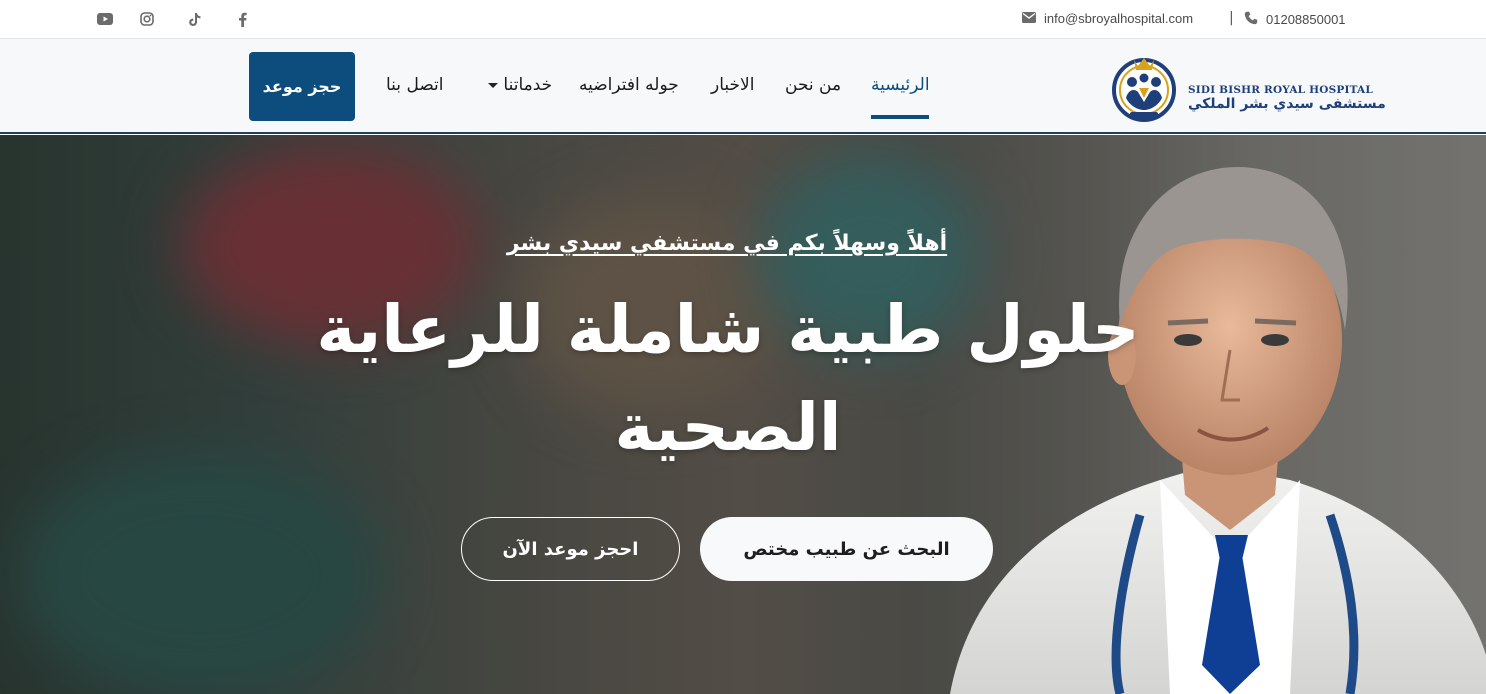  Describe the element at coordinates (302, 86) in the screenshot. I see `book-appointment-button: حجز موعد` at that location.